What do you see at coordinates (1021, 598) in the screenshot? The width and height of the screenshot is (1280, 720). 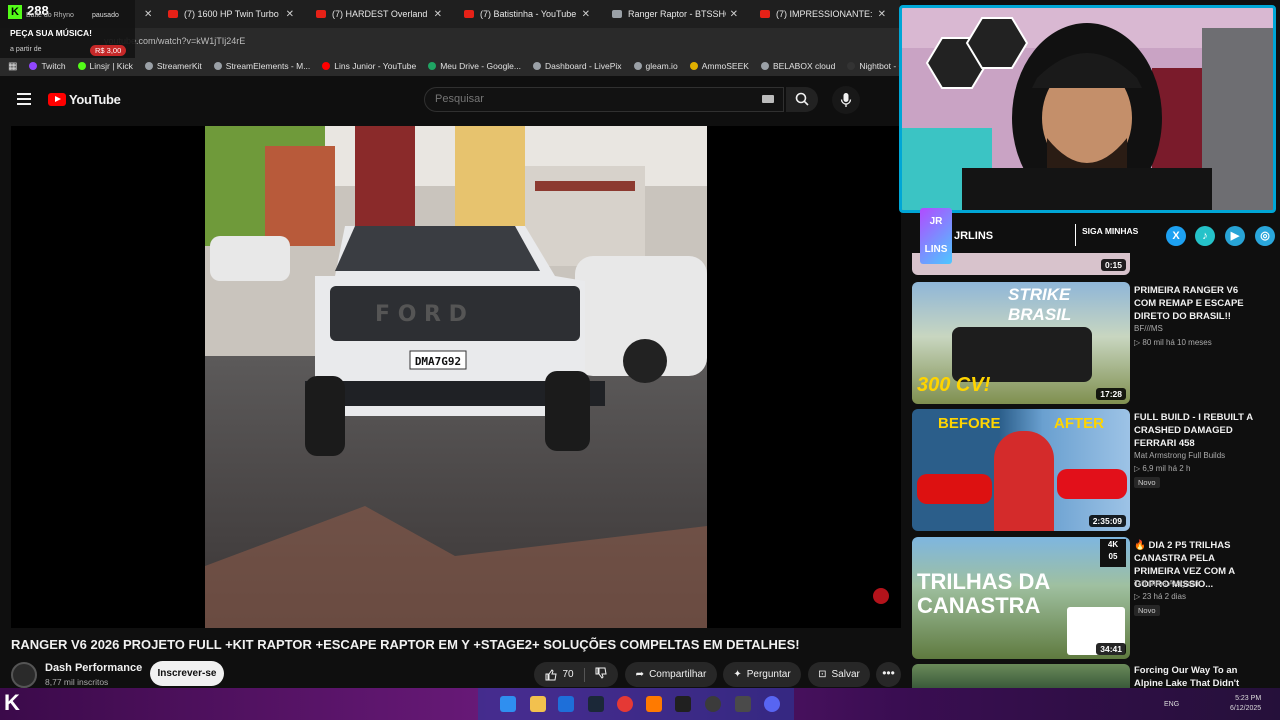 I see `video-thumbnail: TRILHAS DA CANASTRA 4K 05 34:41` at bounding box center [1021, 598].